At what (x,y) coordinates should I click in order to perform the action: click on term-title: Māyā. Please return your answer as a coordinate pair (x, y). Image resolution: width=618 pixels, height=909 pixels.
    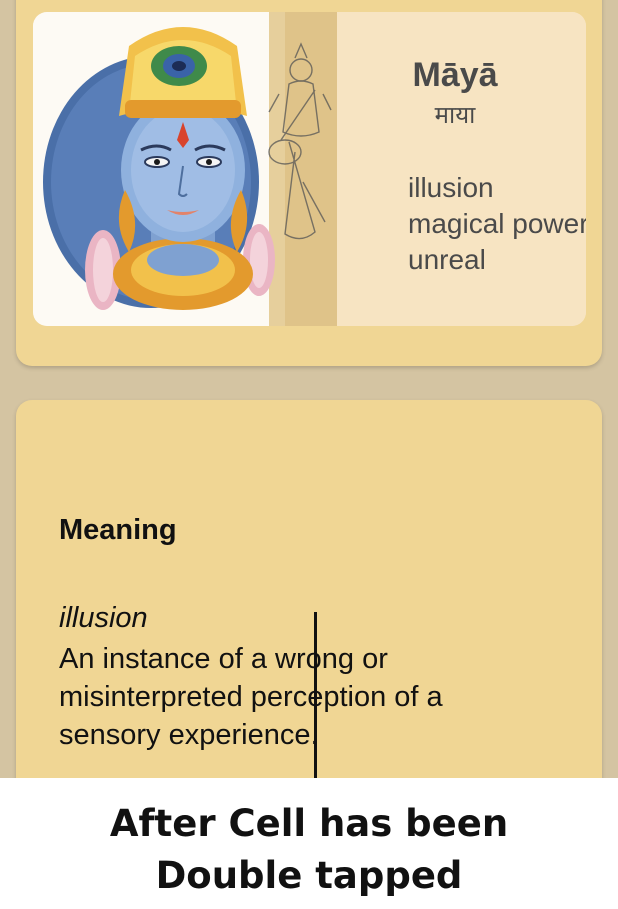
    Looking at the image, I should click on (455, 75).